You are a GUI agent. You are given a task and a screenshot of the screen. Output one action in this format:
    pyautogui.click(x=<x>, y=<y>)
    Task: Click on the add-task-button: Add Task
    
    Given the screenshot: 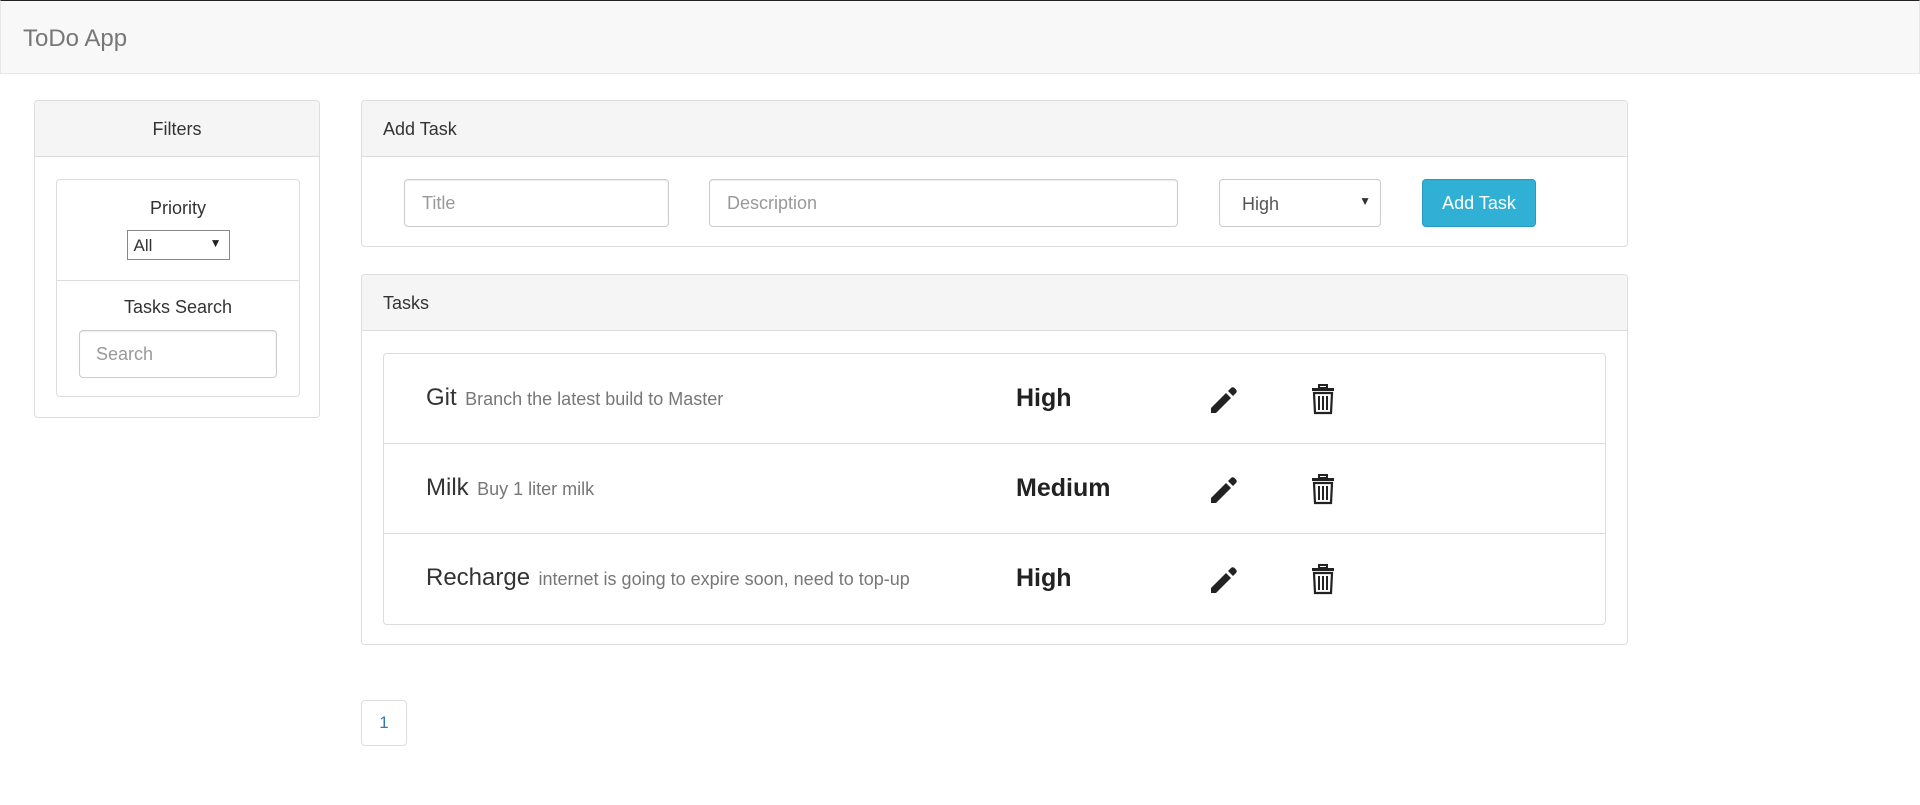 What is the action you would take?
    pyautogui.click(x=1479, y=203)
    